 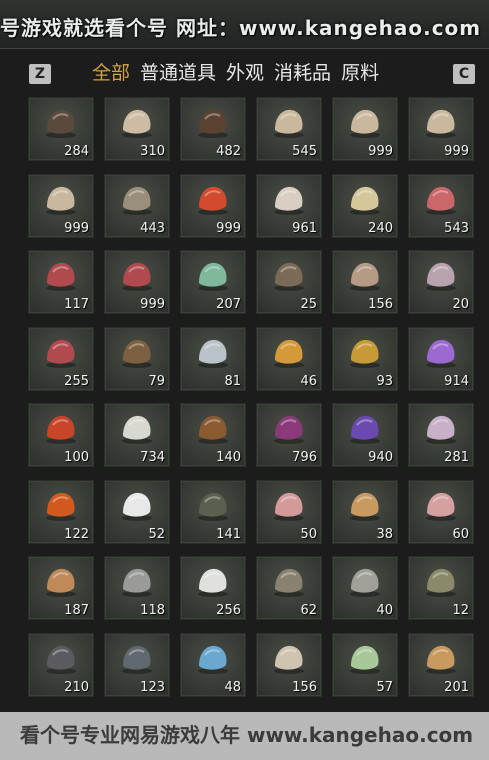 What do you see at coordinates (76, 304) in the screenshot?
I see `item-quantity: 117` at bounding box center [76, 304].